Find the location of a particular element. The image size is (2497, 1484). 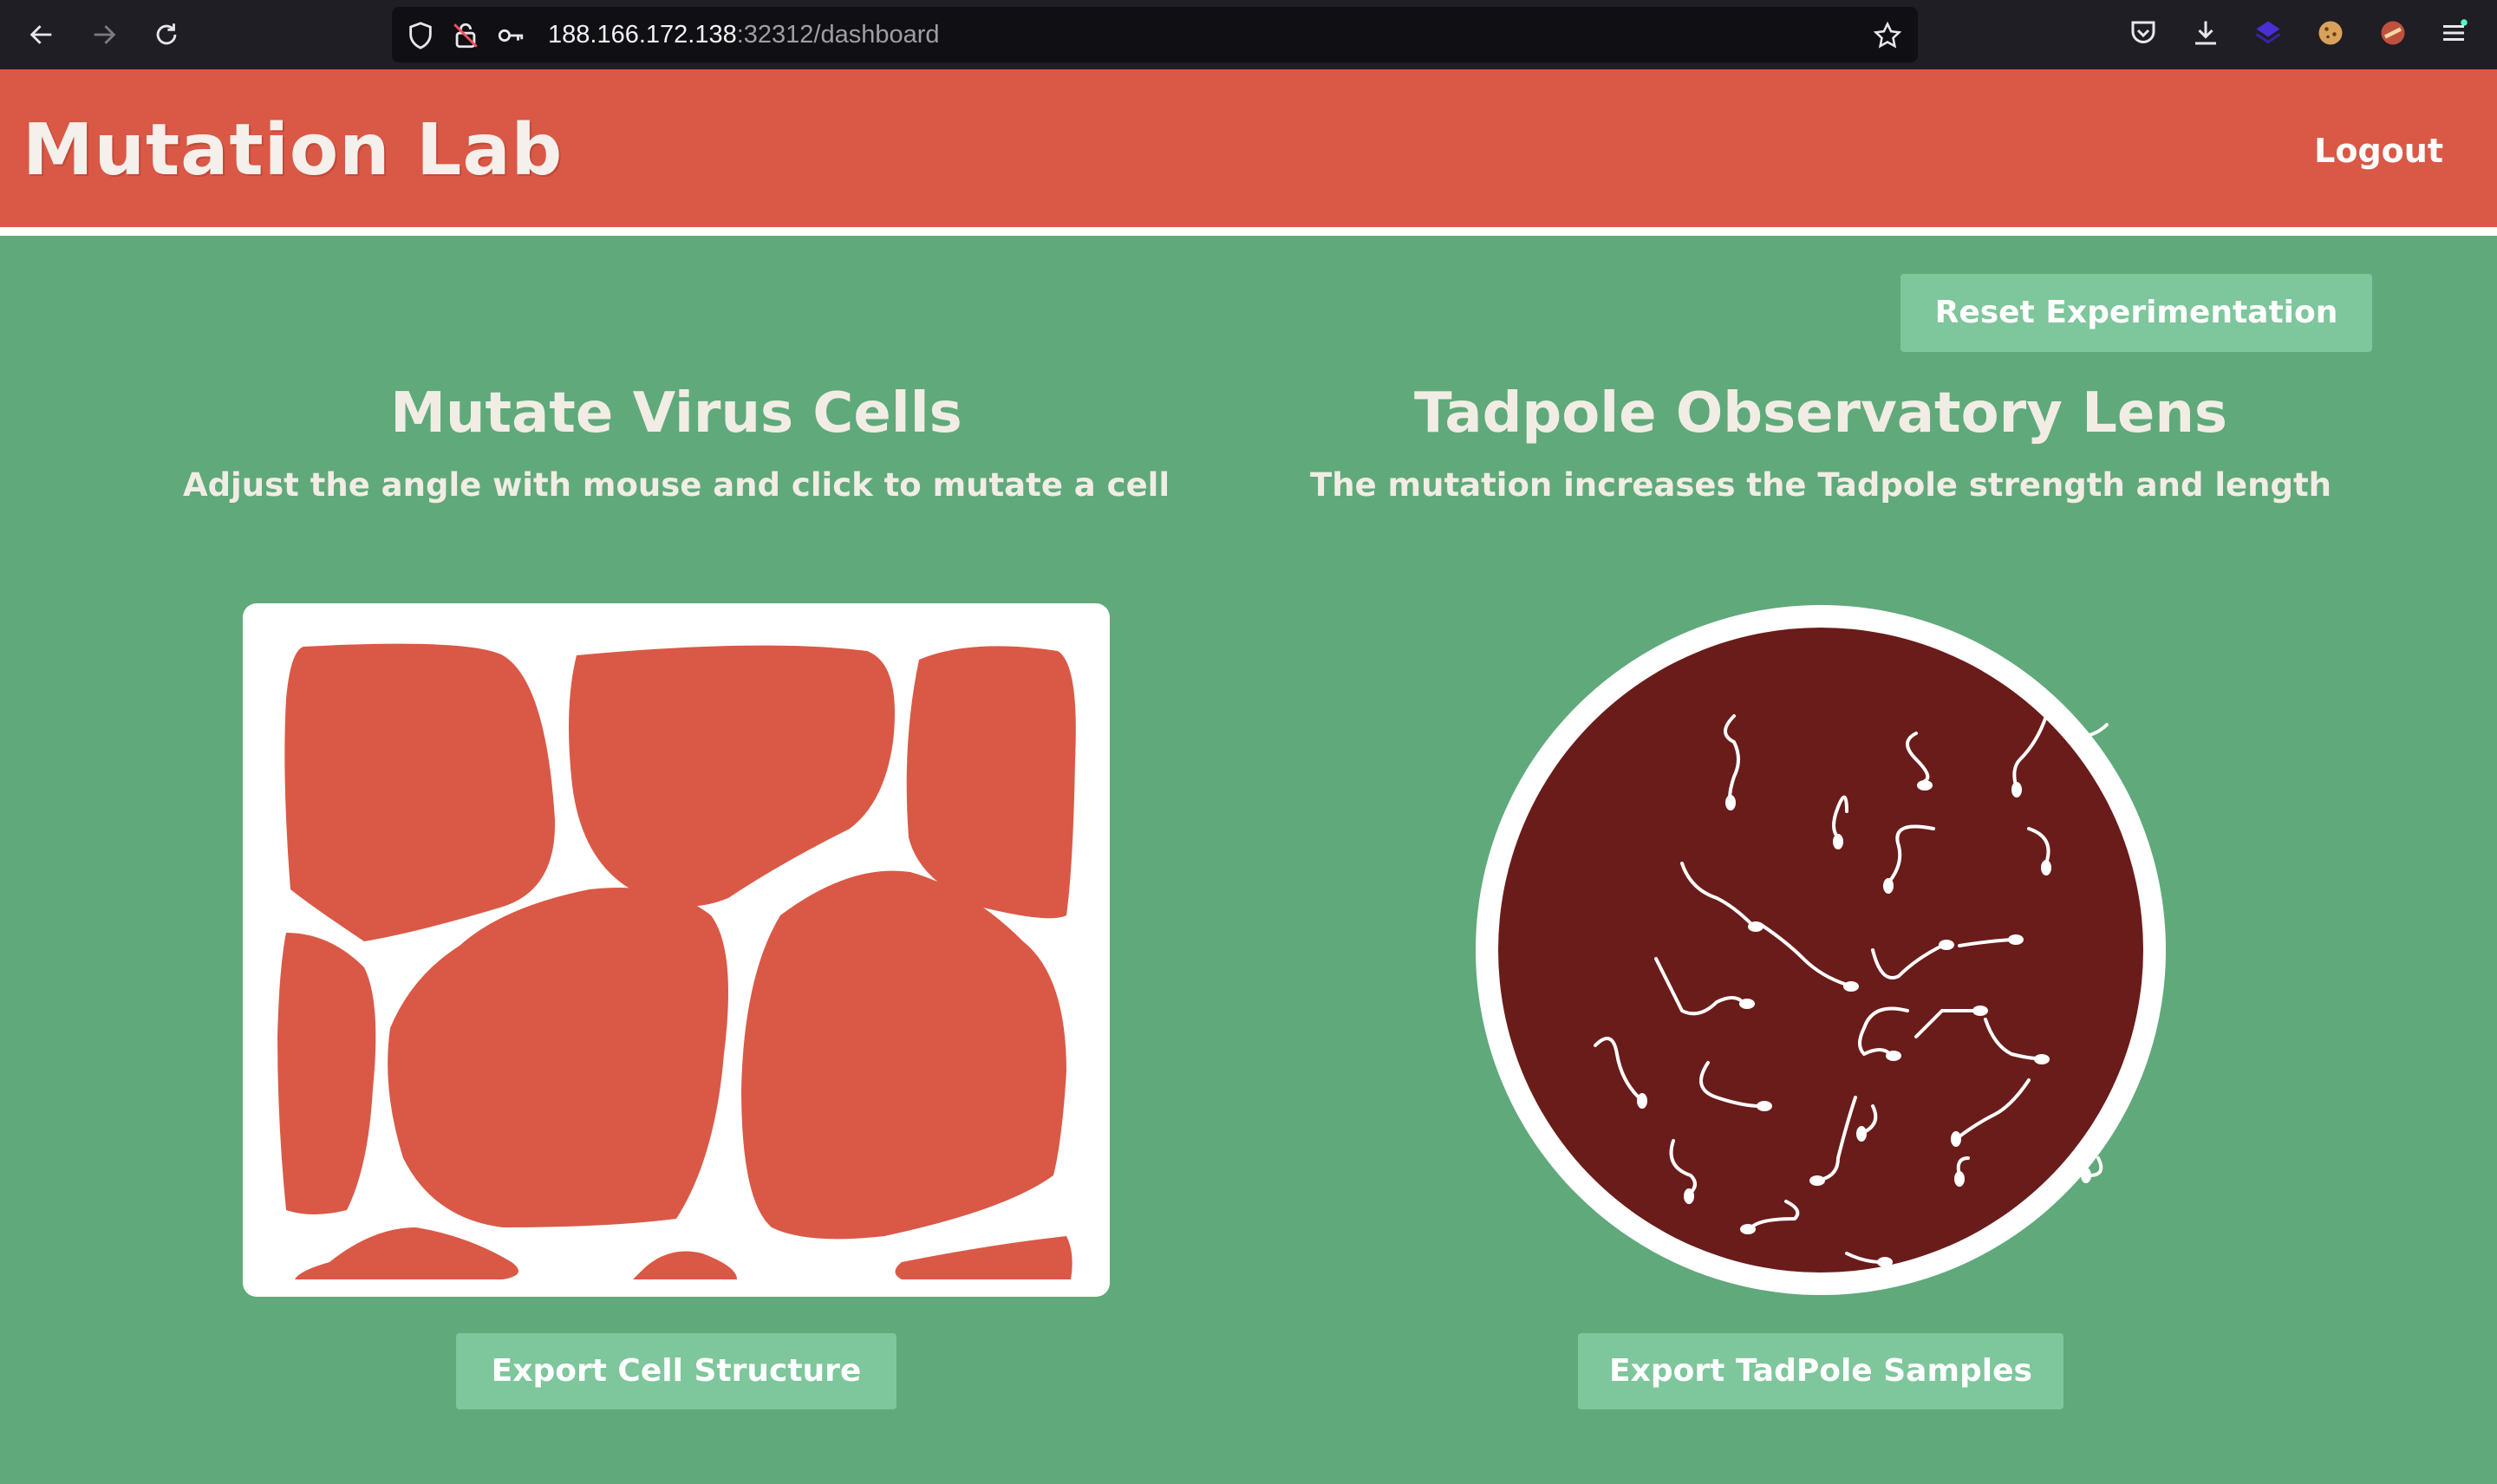

back-button is located at coordinates (41, 34).